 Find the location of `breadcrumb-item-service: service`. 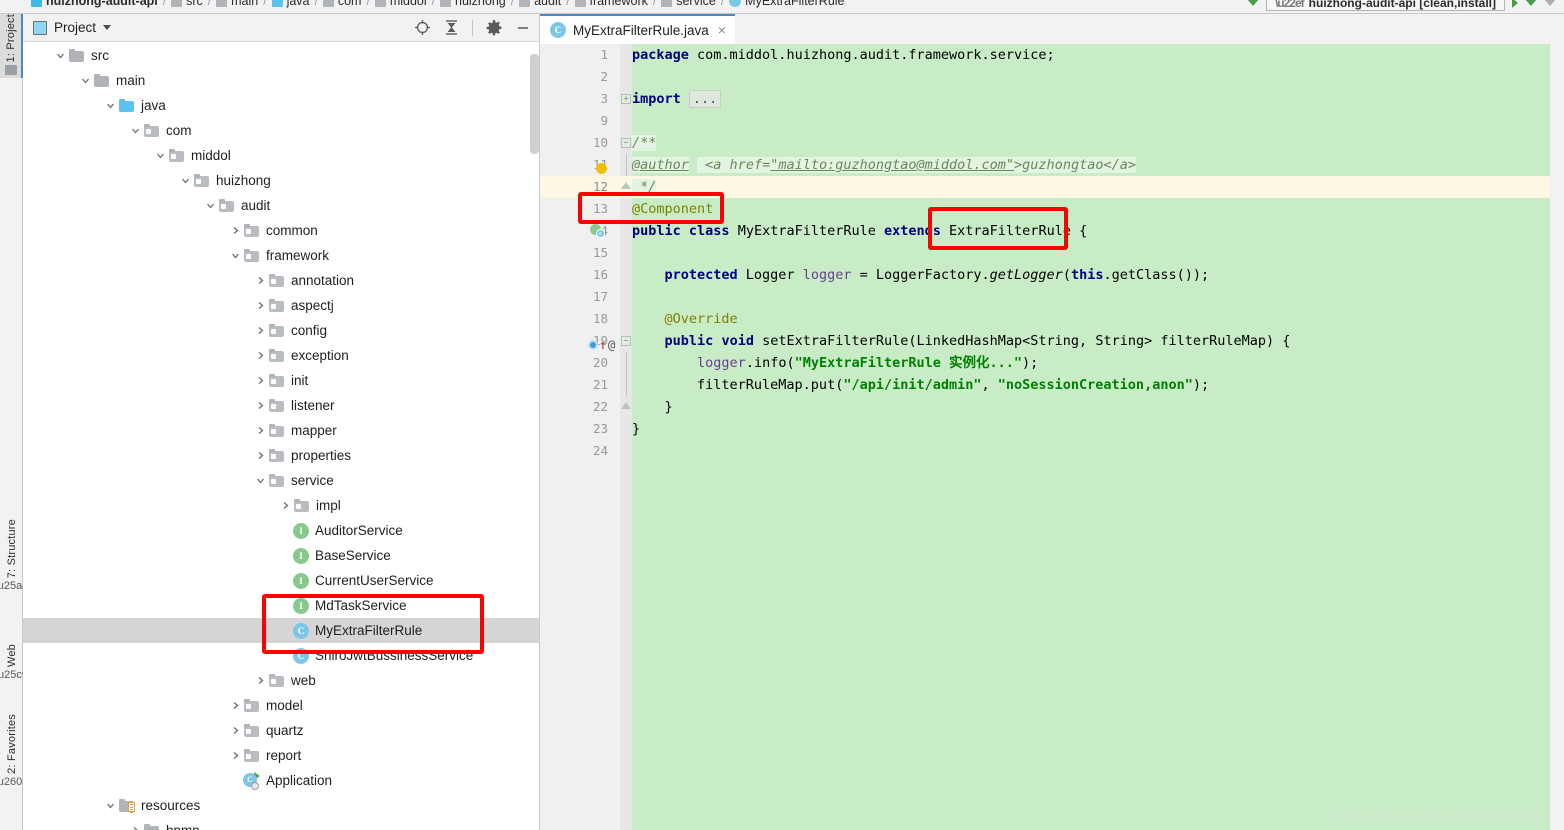

breadcrumb-item-service: service is located at coordinates (688, 4).